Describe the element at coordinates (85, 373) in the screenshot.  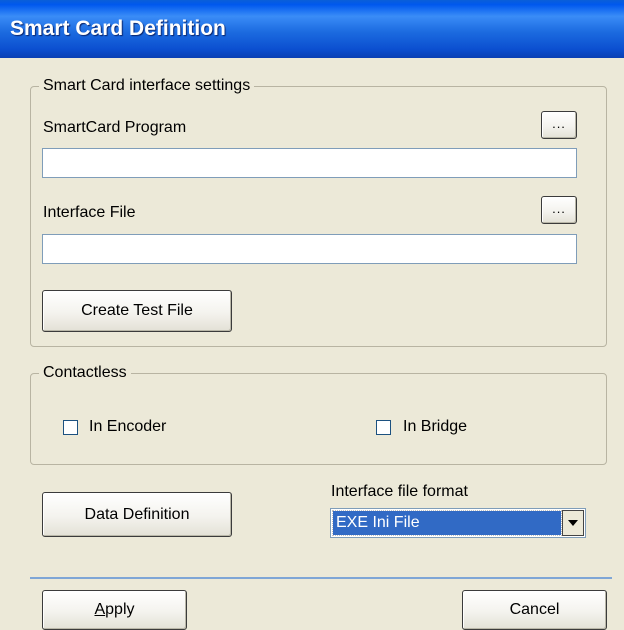
I see `contactless-group-label: Contactless` at that location.